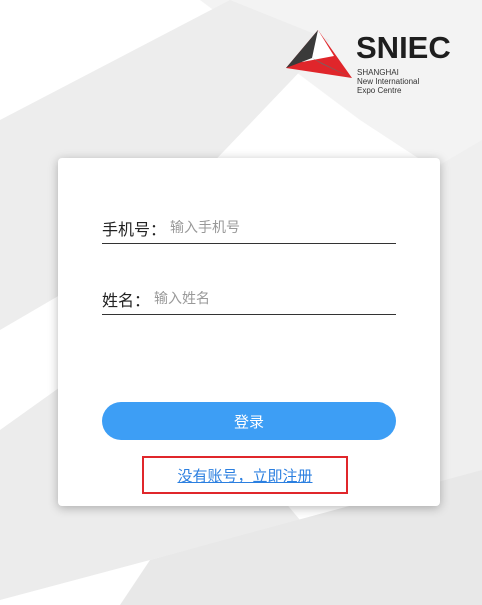 The image size is (482, 605). I want to click on register-link: 没有账号，立即注册, so click(245, 475).